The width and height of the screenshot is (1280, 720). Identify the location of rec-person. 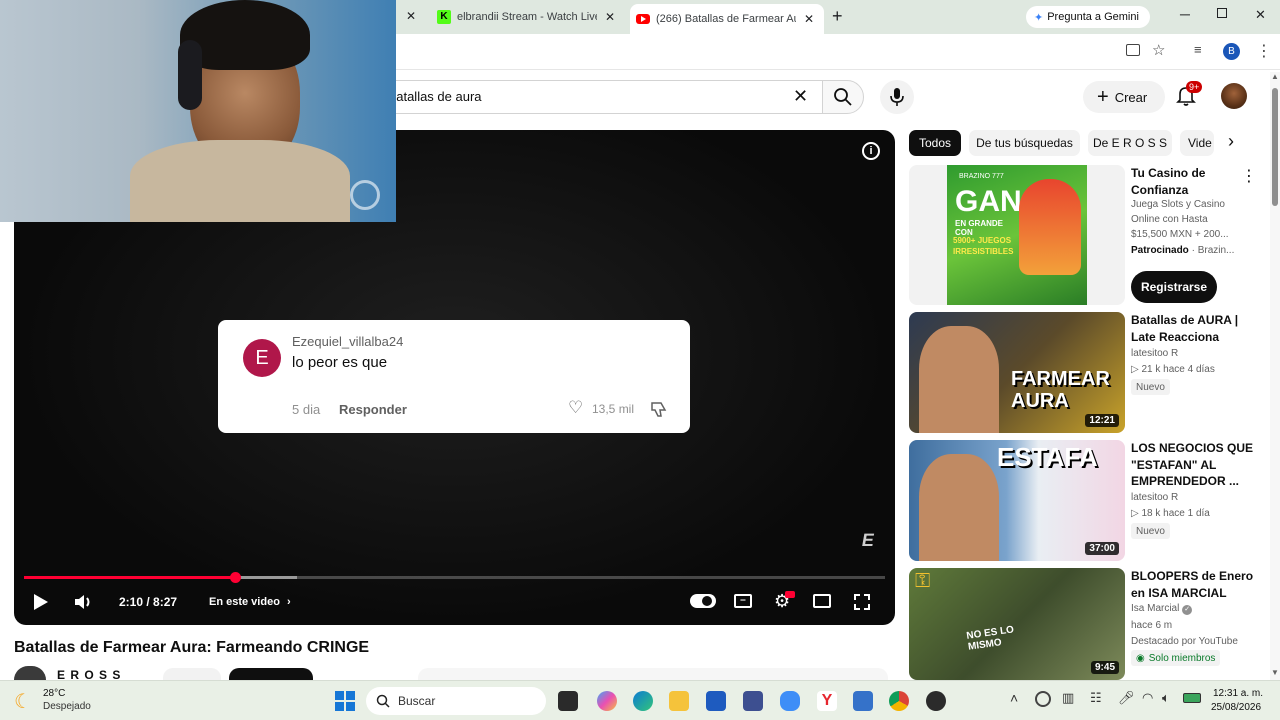
(959, 379).